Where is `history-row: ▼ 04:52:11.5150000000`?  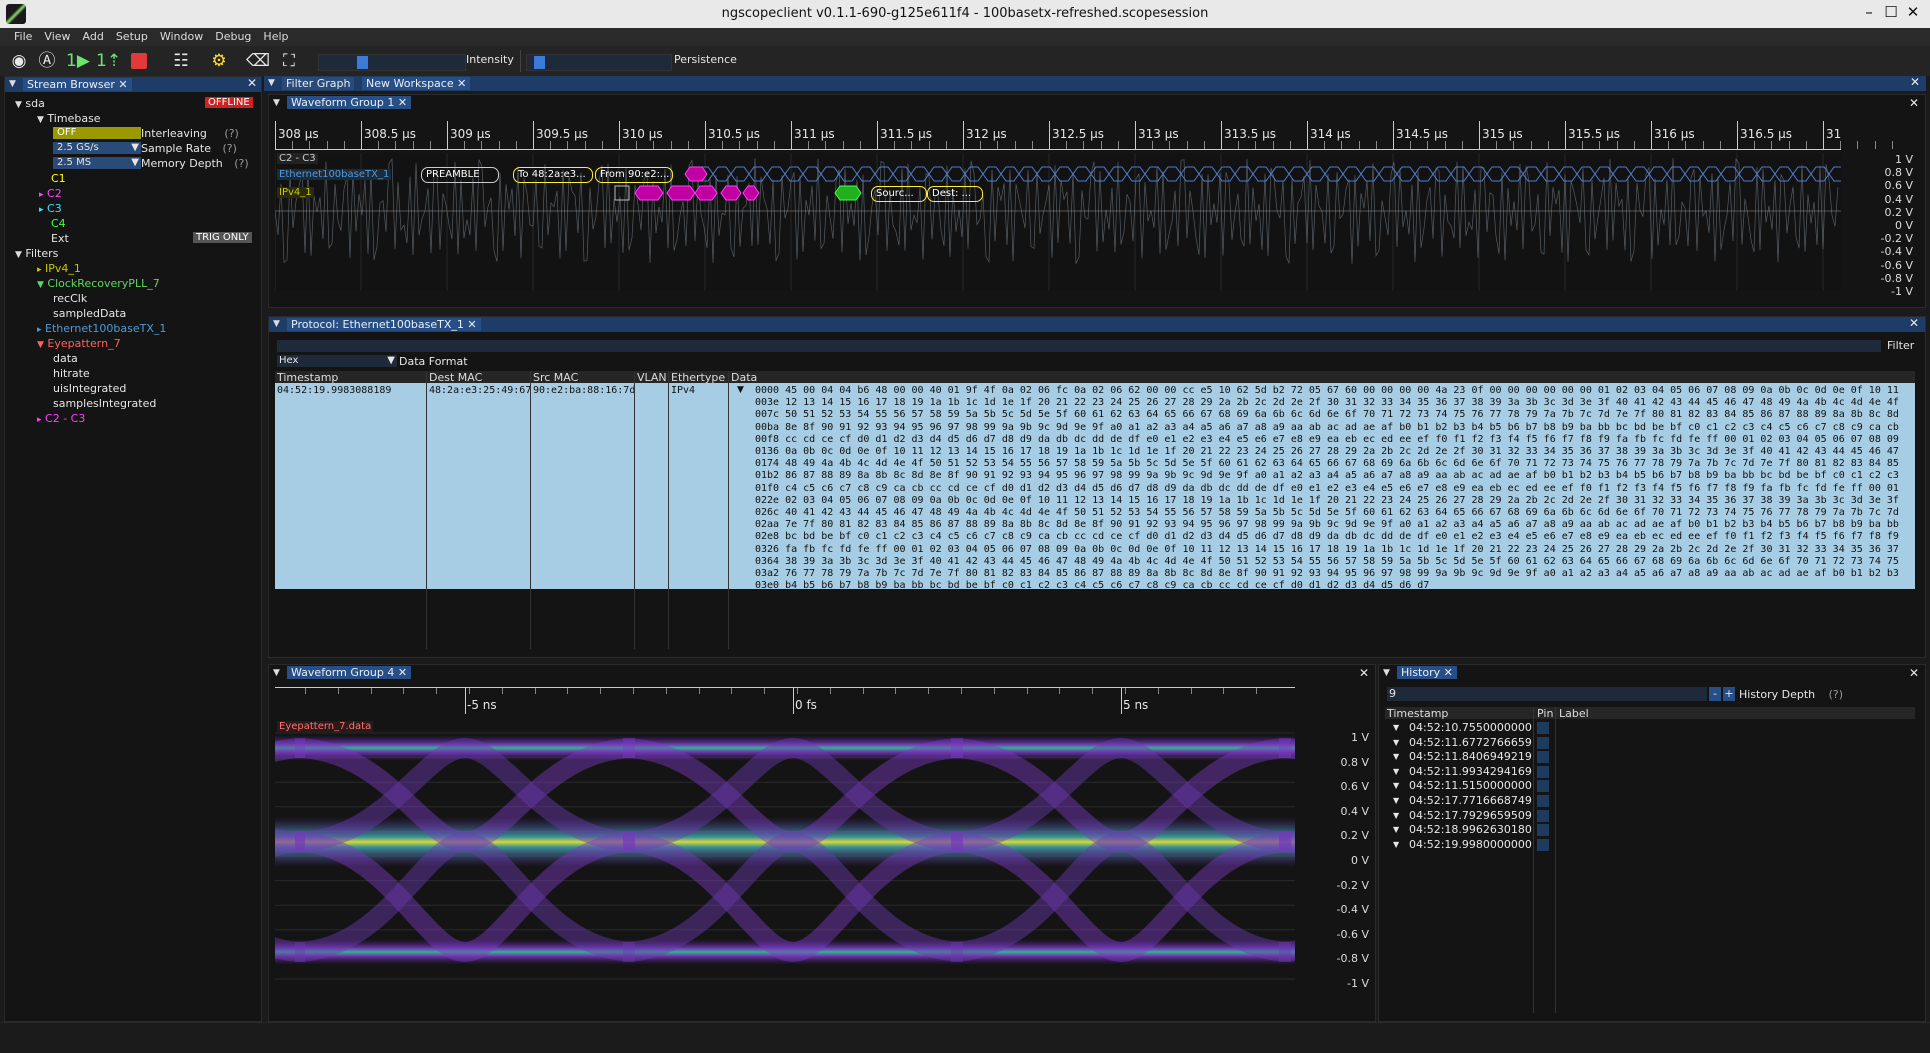 history-row: ▼ 04:52:11.5150000000 is located at coordinates (1650, 786).